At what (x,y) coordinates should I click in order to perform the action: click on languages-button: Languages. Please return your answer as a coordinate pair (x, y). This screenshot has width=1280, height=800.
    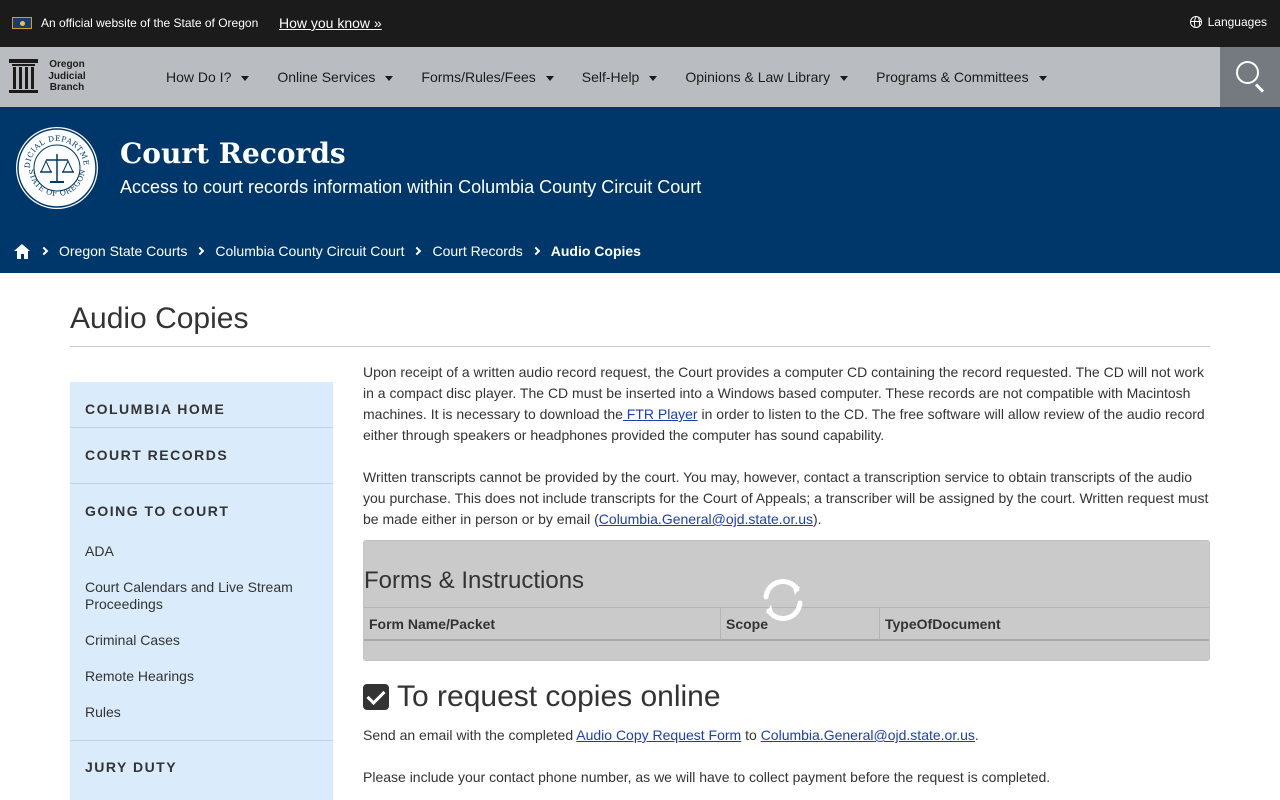
    Looking at the image, I should click on (1228, 22).